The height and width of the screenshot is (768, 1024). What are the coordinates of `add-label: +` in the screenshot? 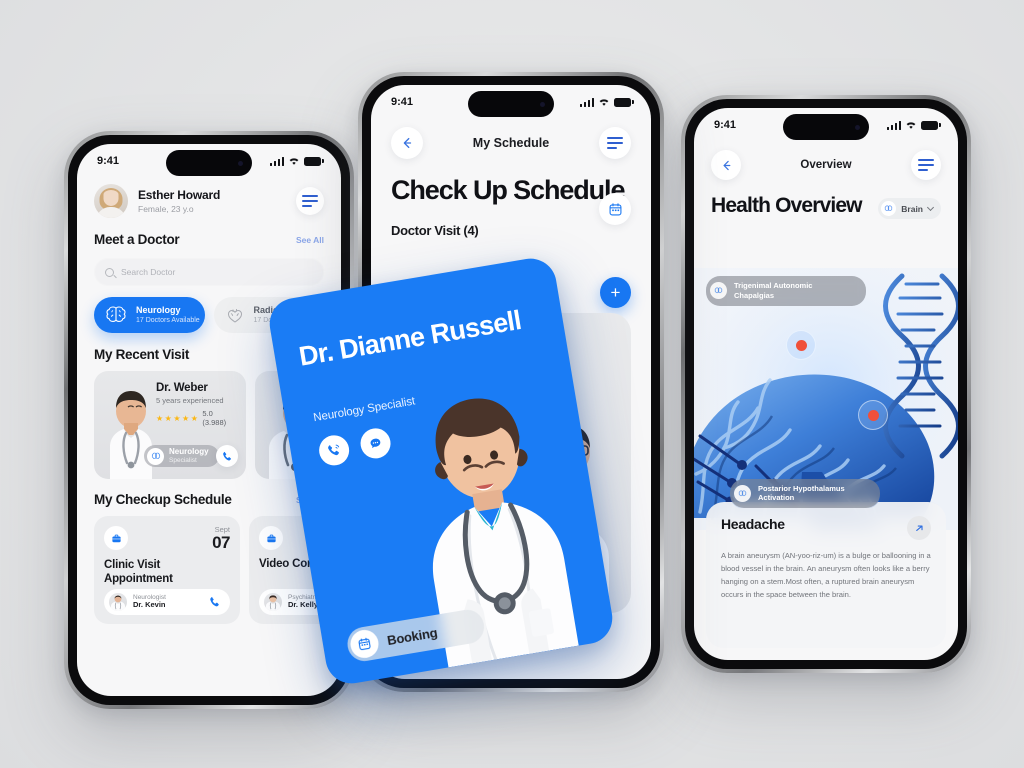 It's located at (615, 292).